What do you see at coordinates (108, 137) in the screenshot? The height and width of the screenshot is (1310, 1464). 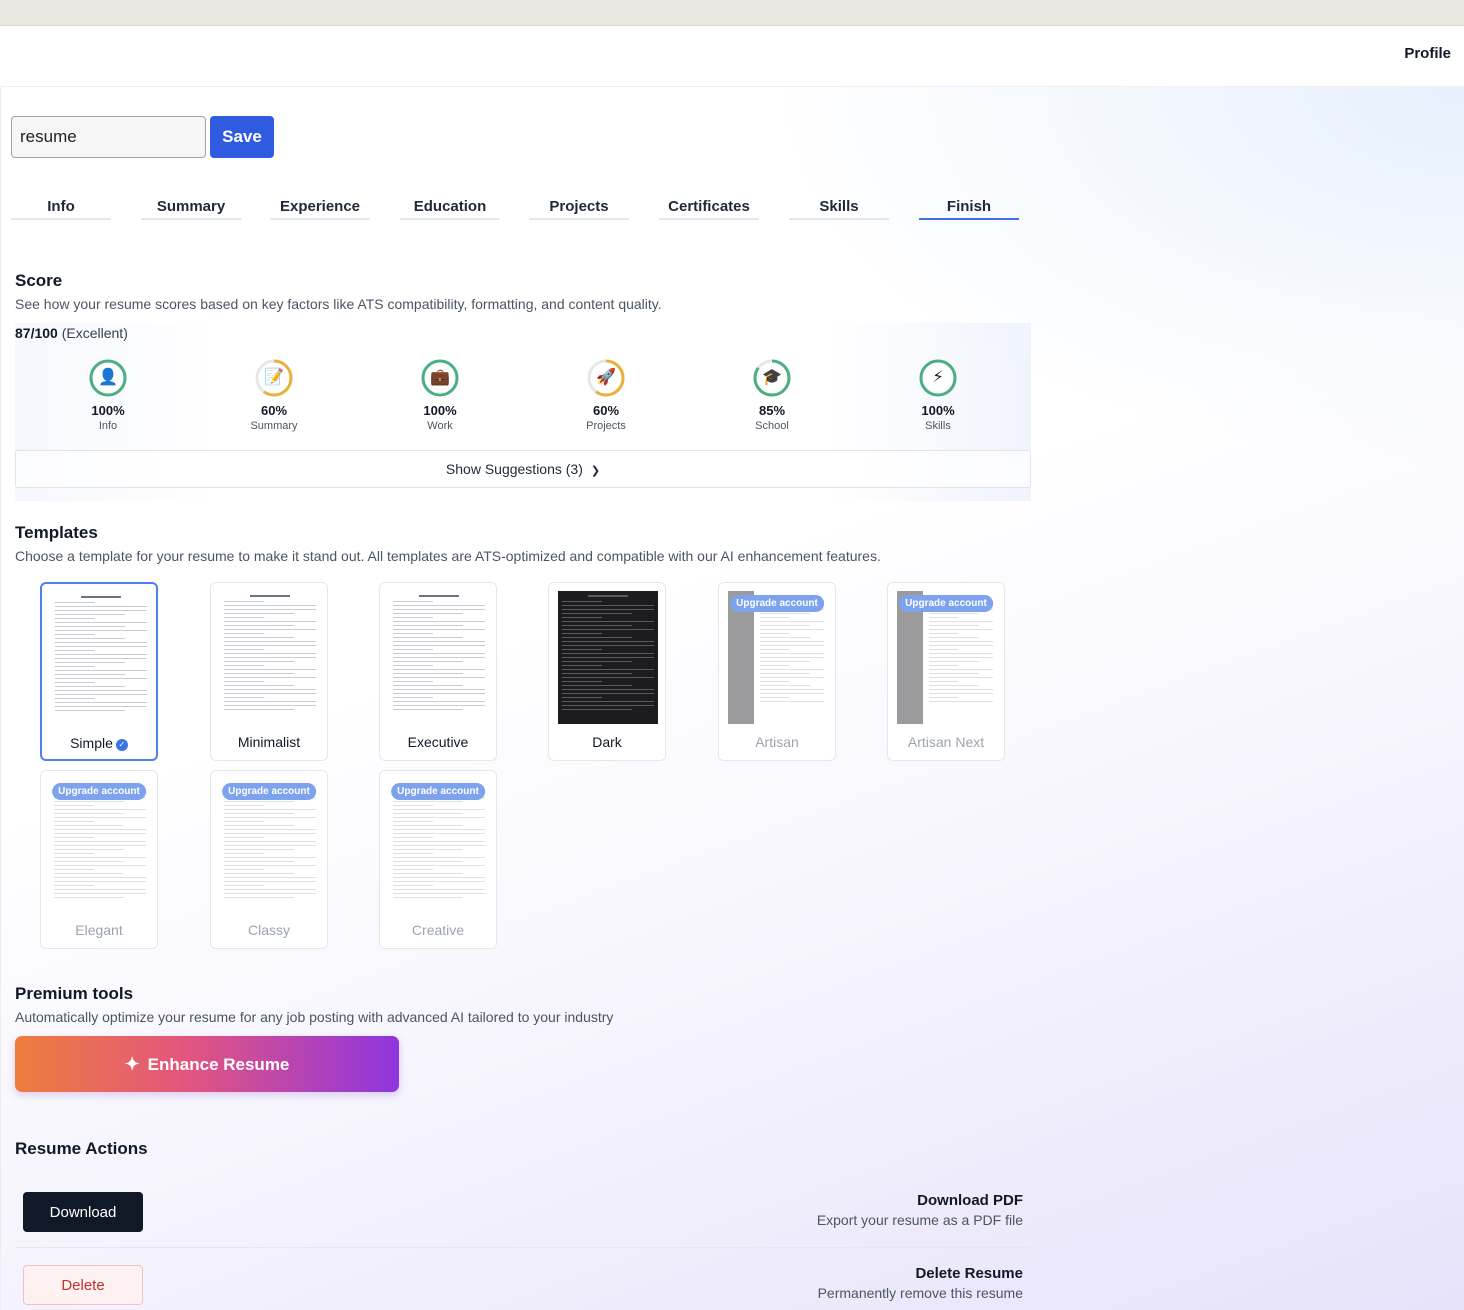 I see `resume-name-input` at bounding box center [108, 137].